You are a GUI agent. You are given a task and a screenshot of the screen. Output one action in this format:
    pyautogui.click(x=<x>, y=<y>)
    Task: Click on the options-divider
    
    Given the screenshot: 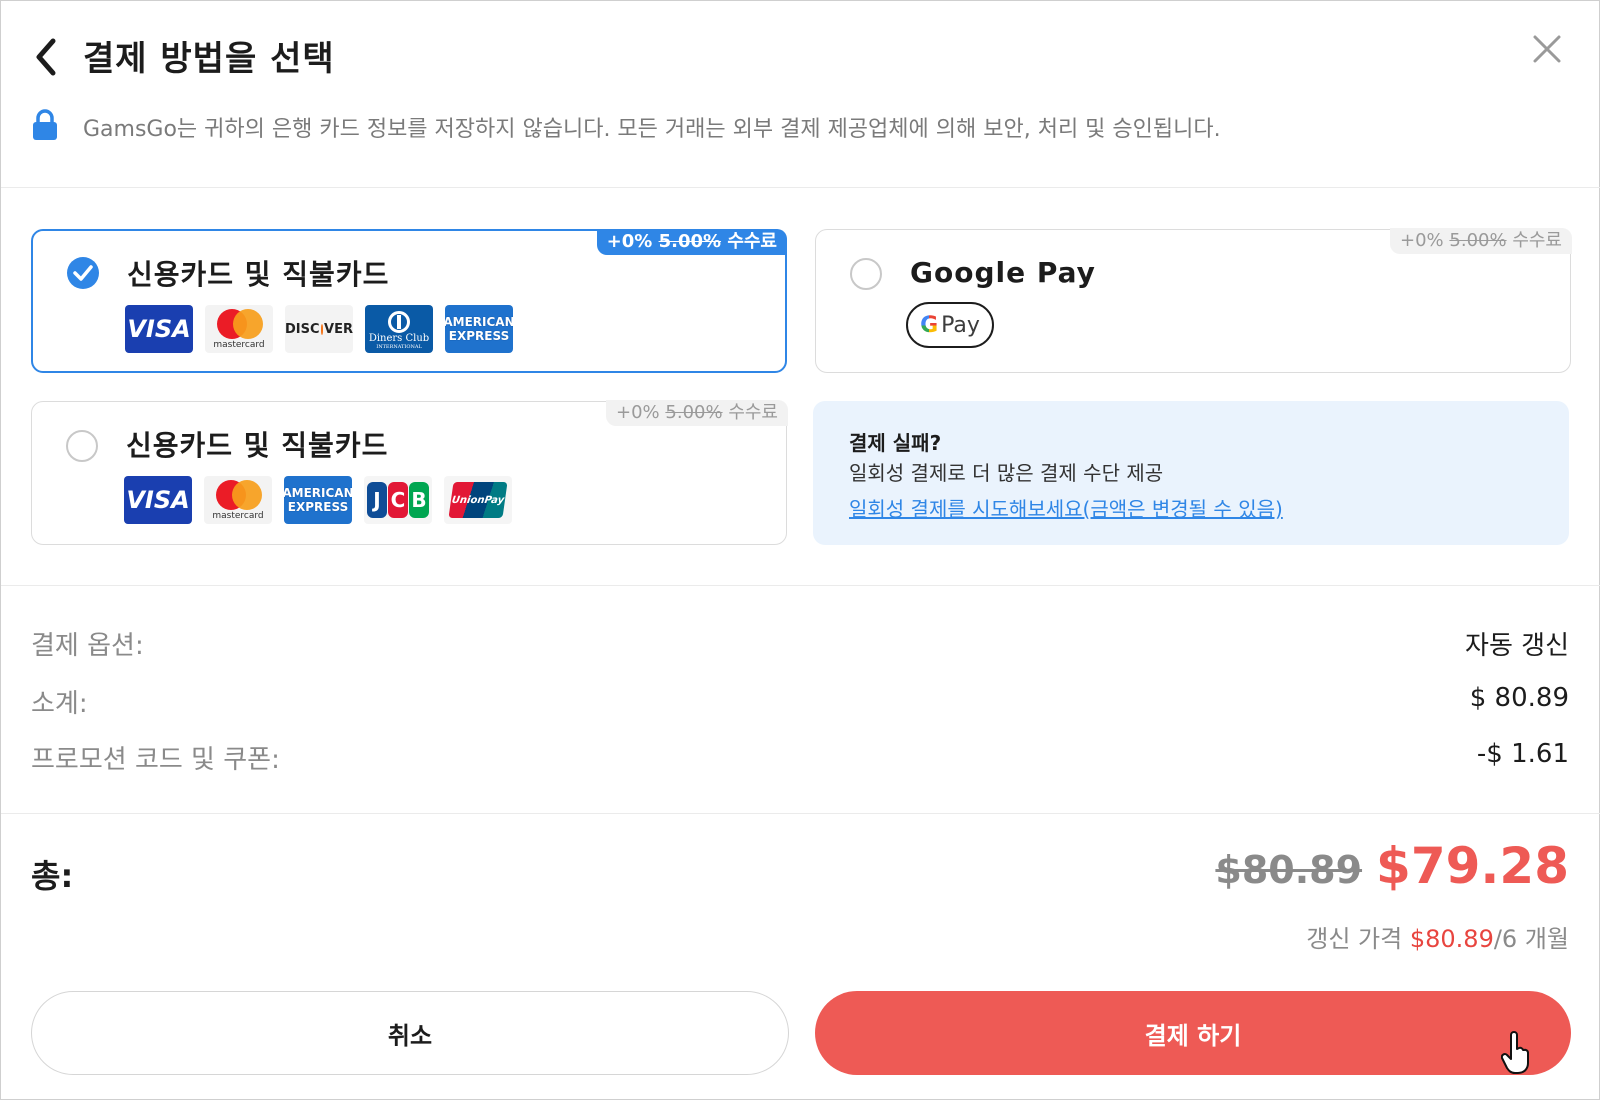 What is the action you would take?
    pyautogui.click(x=800, y=585)
    